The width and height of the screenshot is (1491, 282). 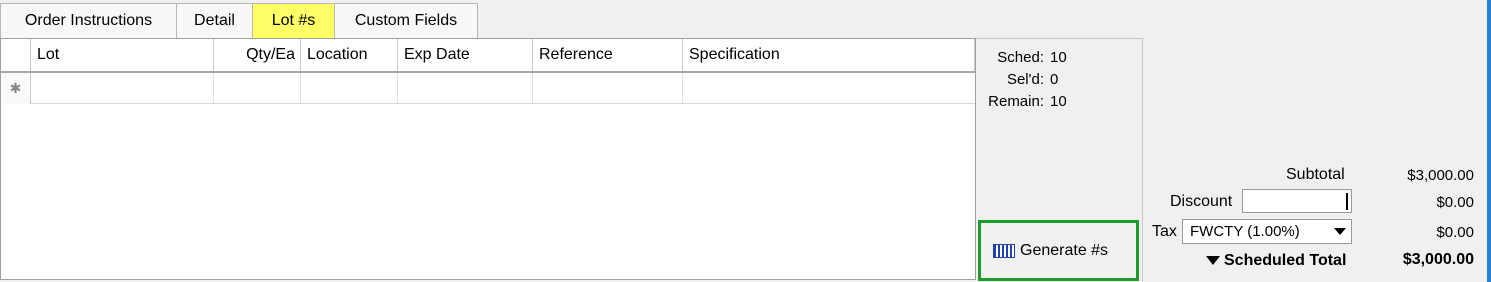 I want to click on column-header-specification: Specification, so click(x=829, y=55).